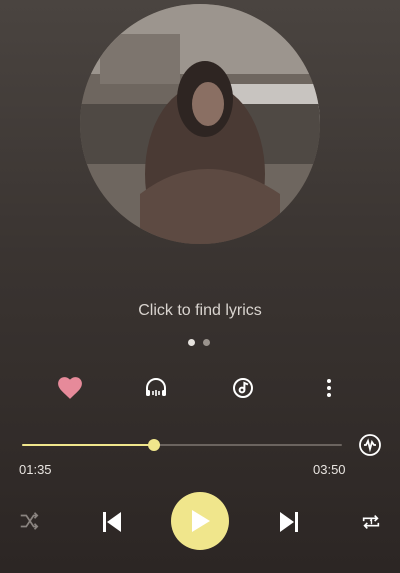  I want to click on listen-button, so click(156, 388).